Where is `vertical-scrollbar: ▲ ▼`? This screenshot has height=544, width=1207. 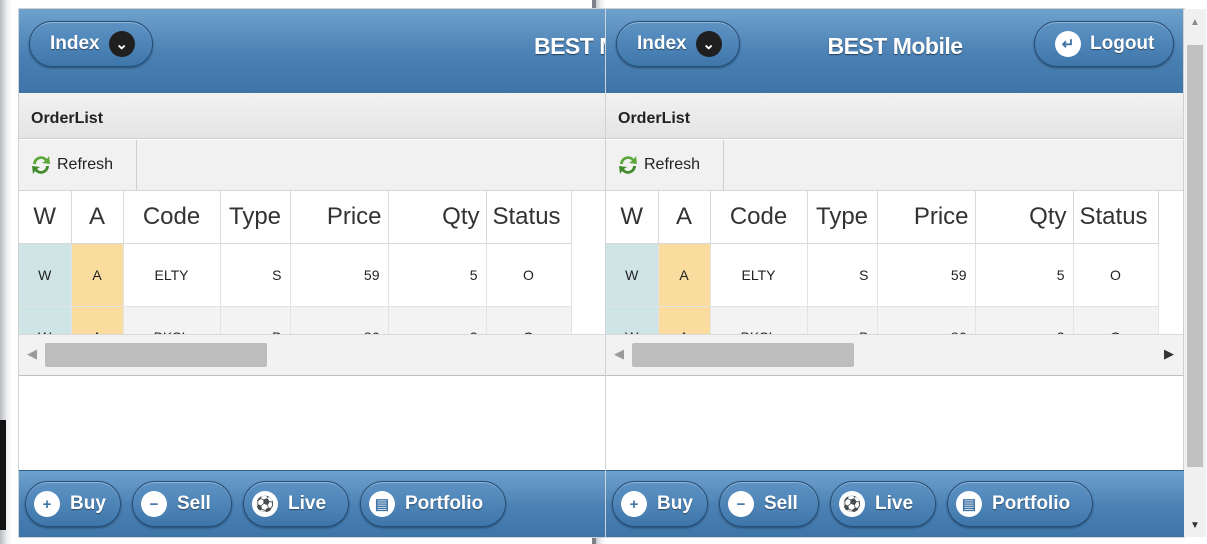
vertical-scrollbar: ▲ ▼ is located at coordinates (1194, 273).